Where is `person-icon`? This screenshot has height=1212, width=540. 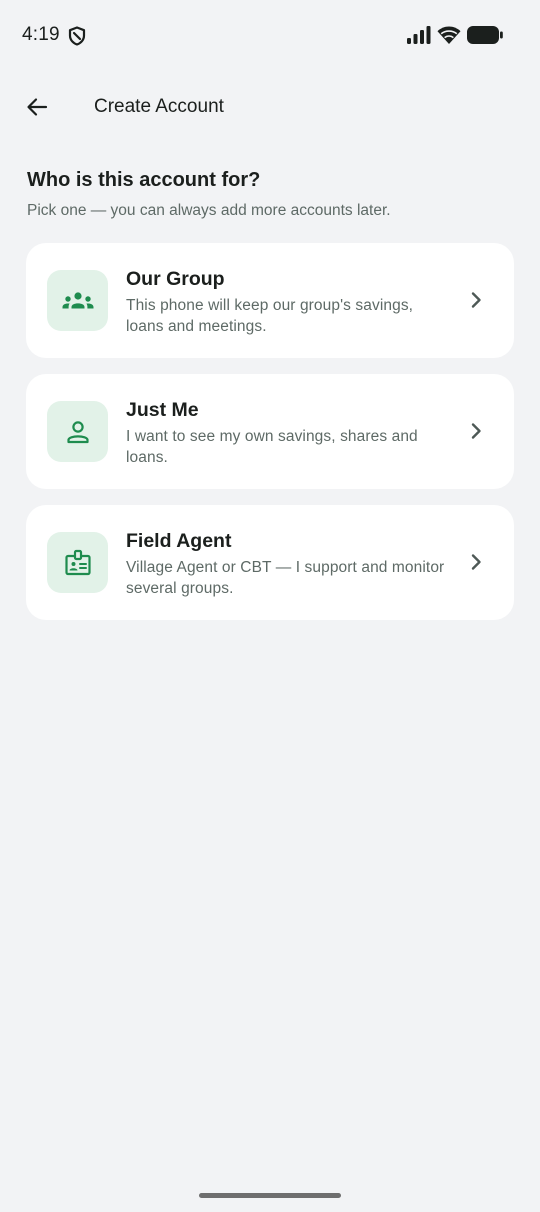
person-icon is located at coordinates (77, 431).